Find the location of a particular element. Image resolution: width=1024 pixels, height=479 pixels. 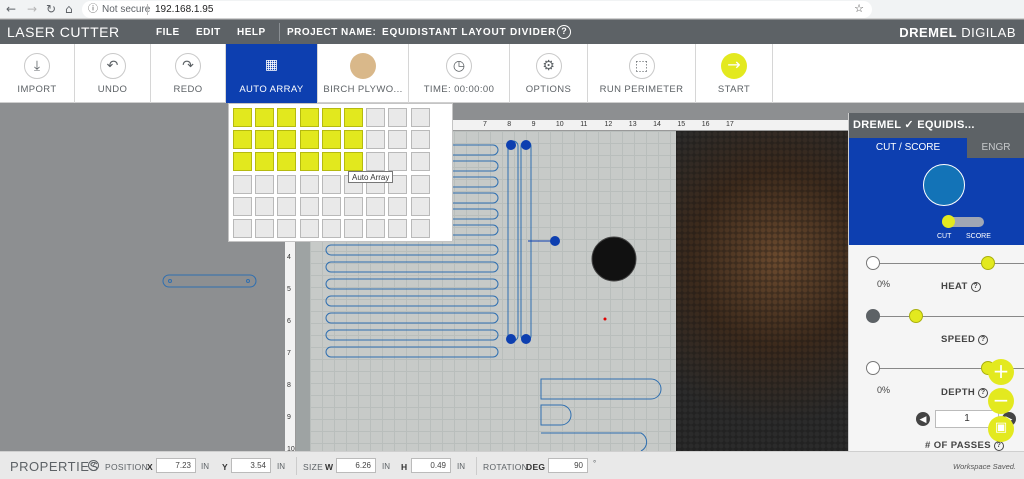

array-cell-r5-c2 is located at coordinates (265, 206).